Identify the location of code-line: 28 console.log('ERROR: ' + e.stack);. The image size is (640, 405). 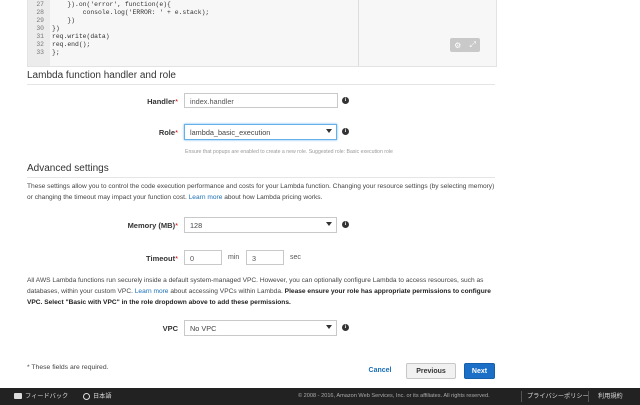
(118, 13).